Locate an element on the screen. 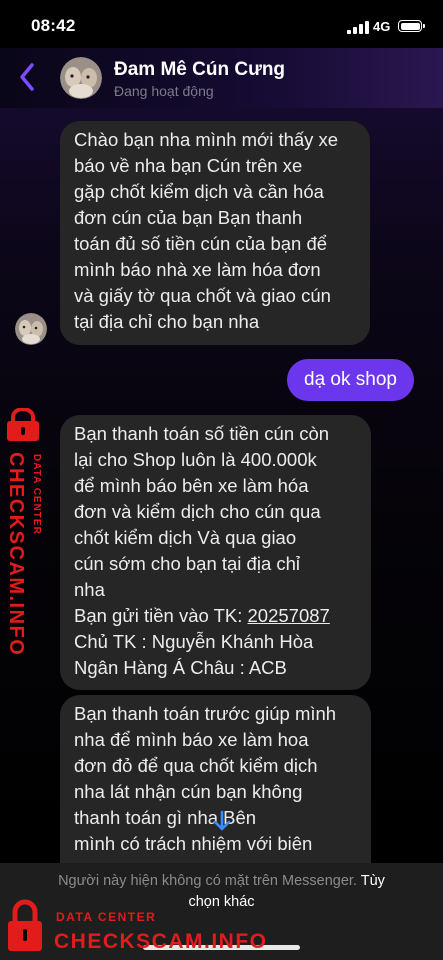  account-line: Bạn gửi tiền vào TK: 20257087 is located at coordinates (215, 616).